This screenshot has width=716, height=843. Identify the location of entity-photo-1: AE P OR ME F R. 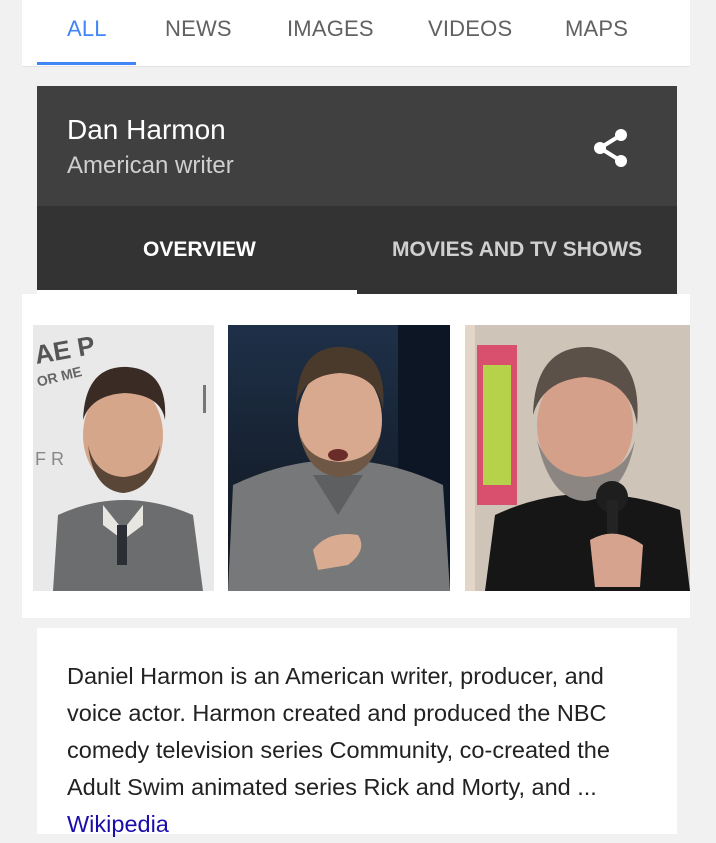
(123, 458).